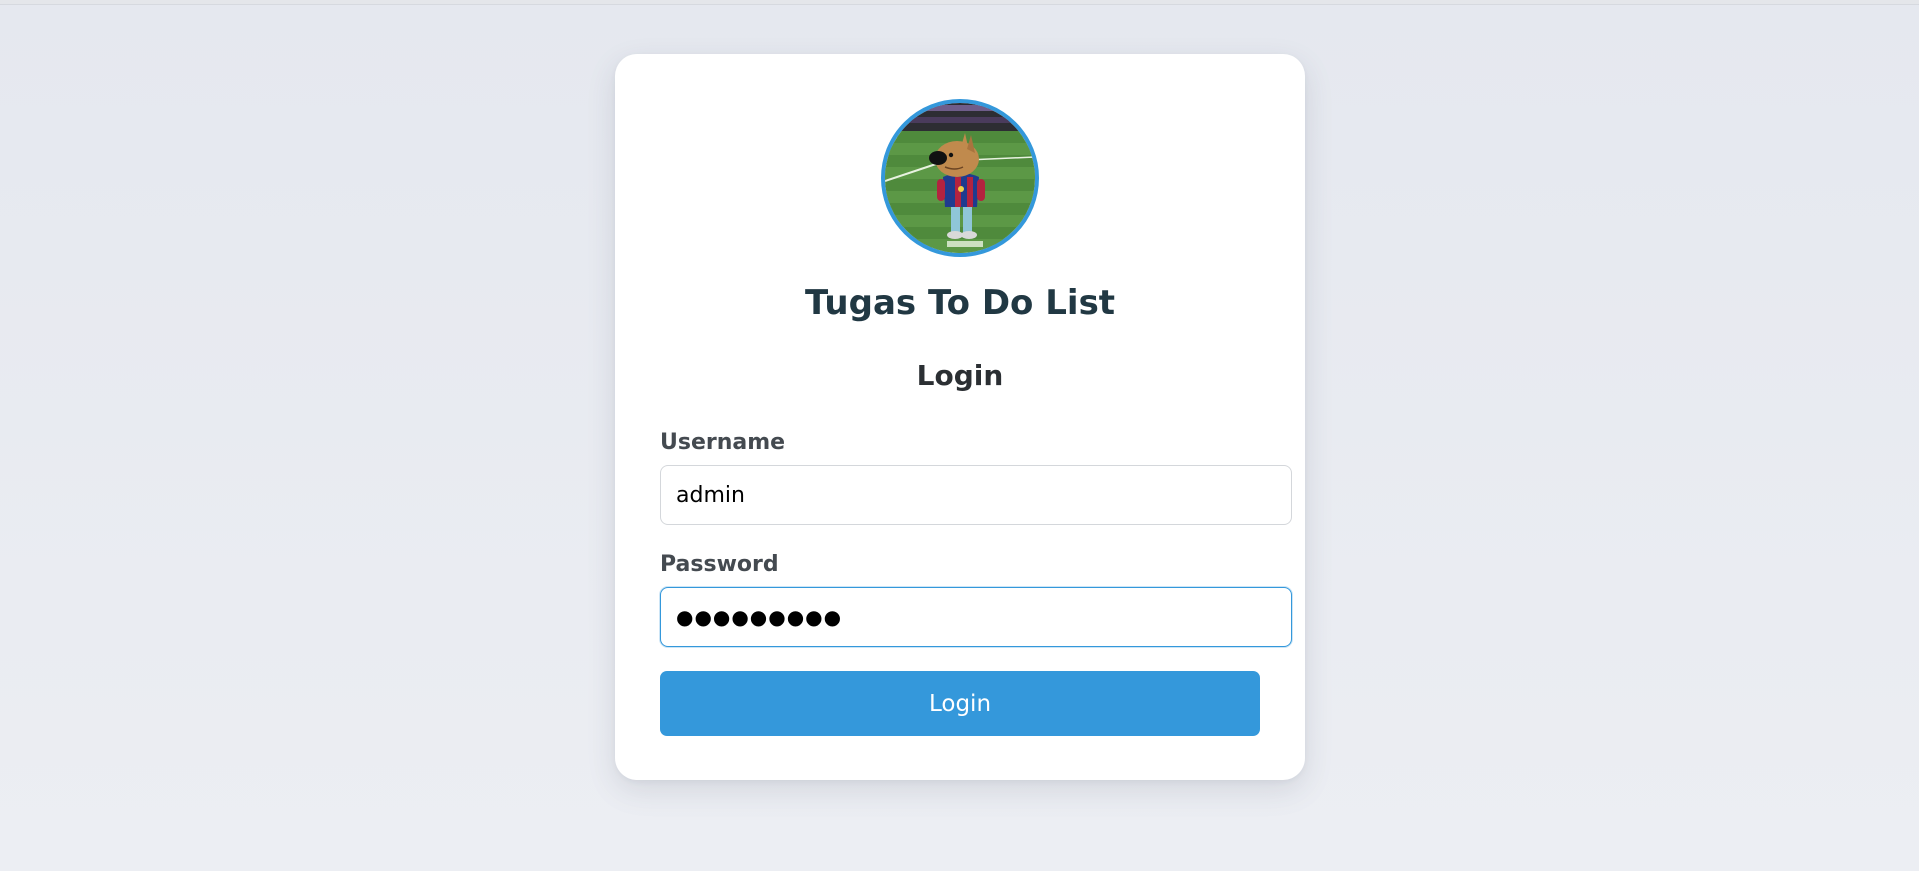  I want to click on avatar, so click(960, 178).